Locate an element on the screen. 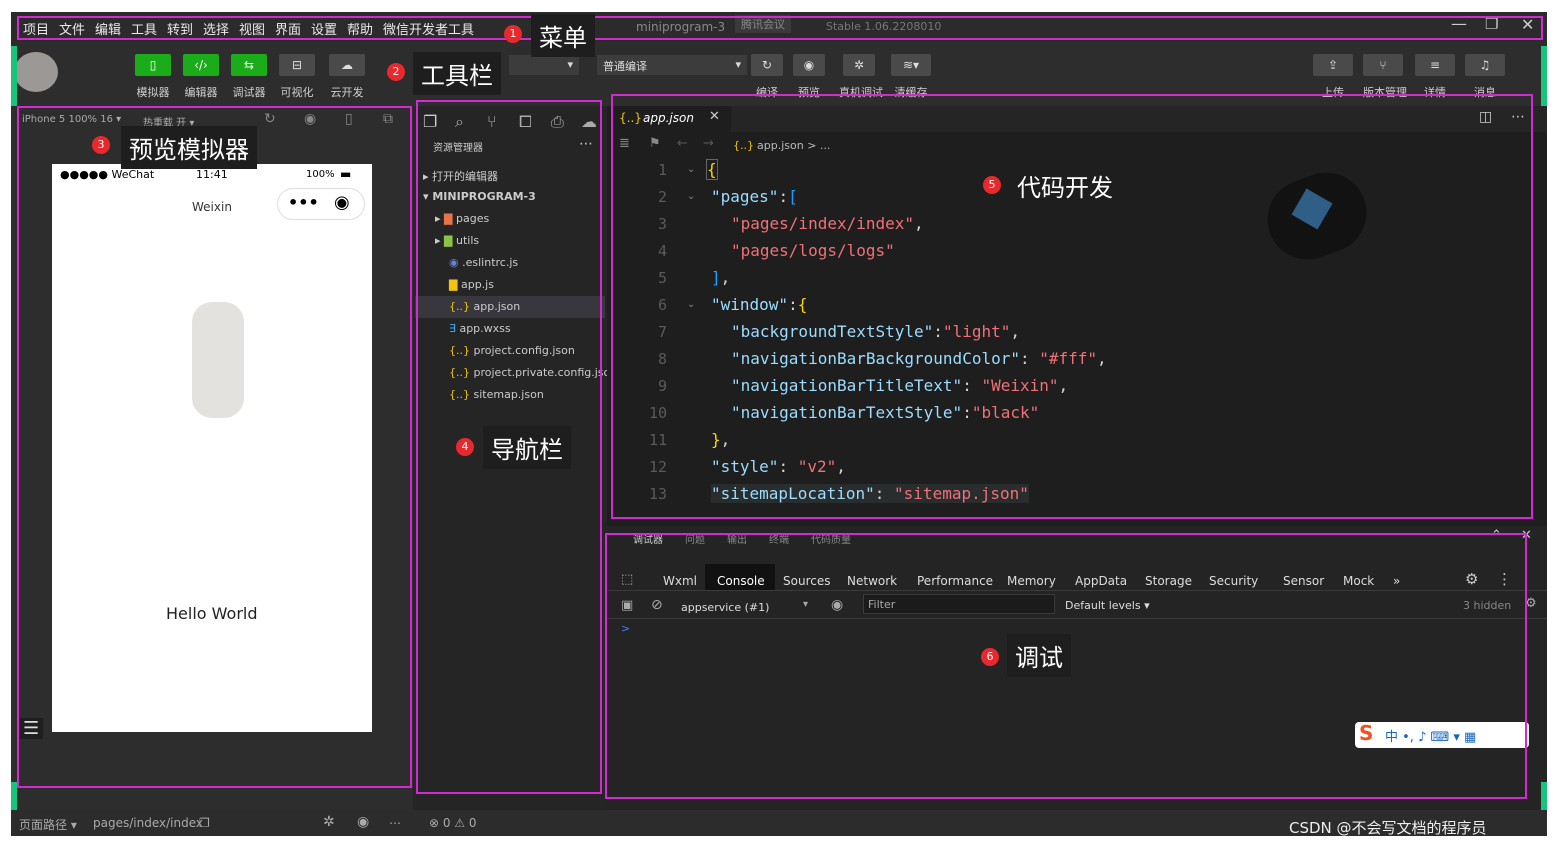  problems-count: ⊗ 0 ⚠ 0 is located at coordinates (453, 823).